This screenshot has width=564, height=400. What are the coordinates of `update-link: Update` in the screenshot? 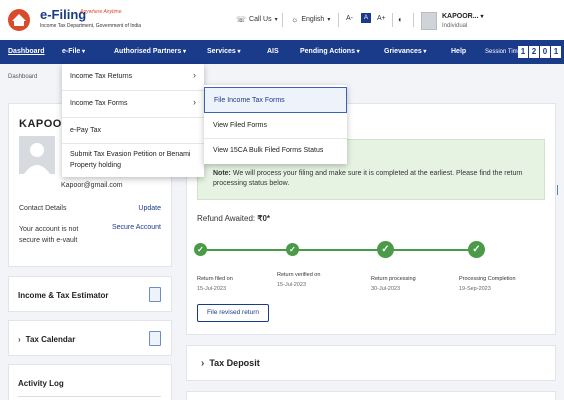 It's located at (149, 208).